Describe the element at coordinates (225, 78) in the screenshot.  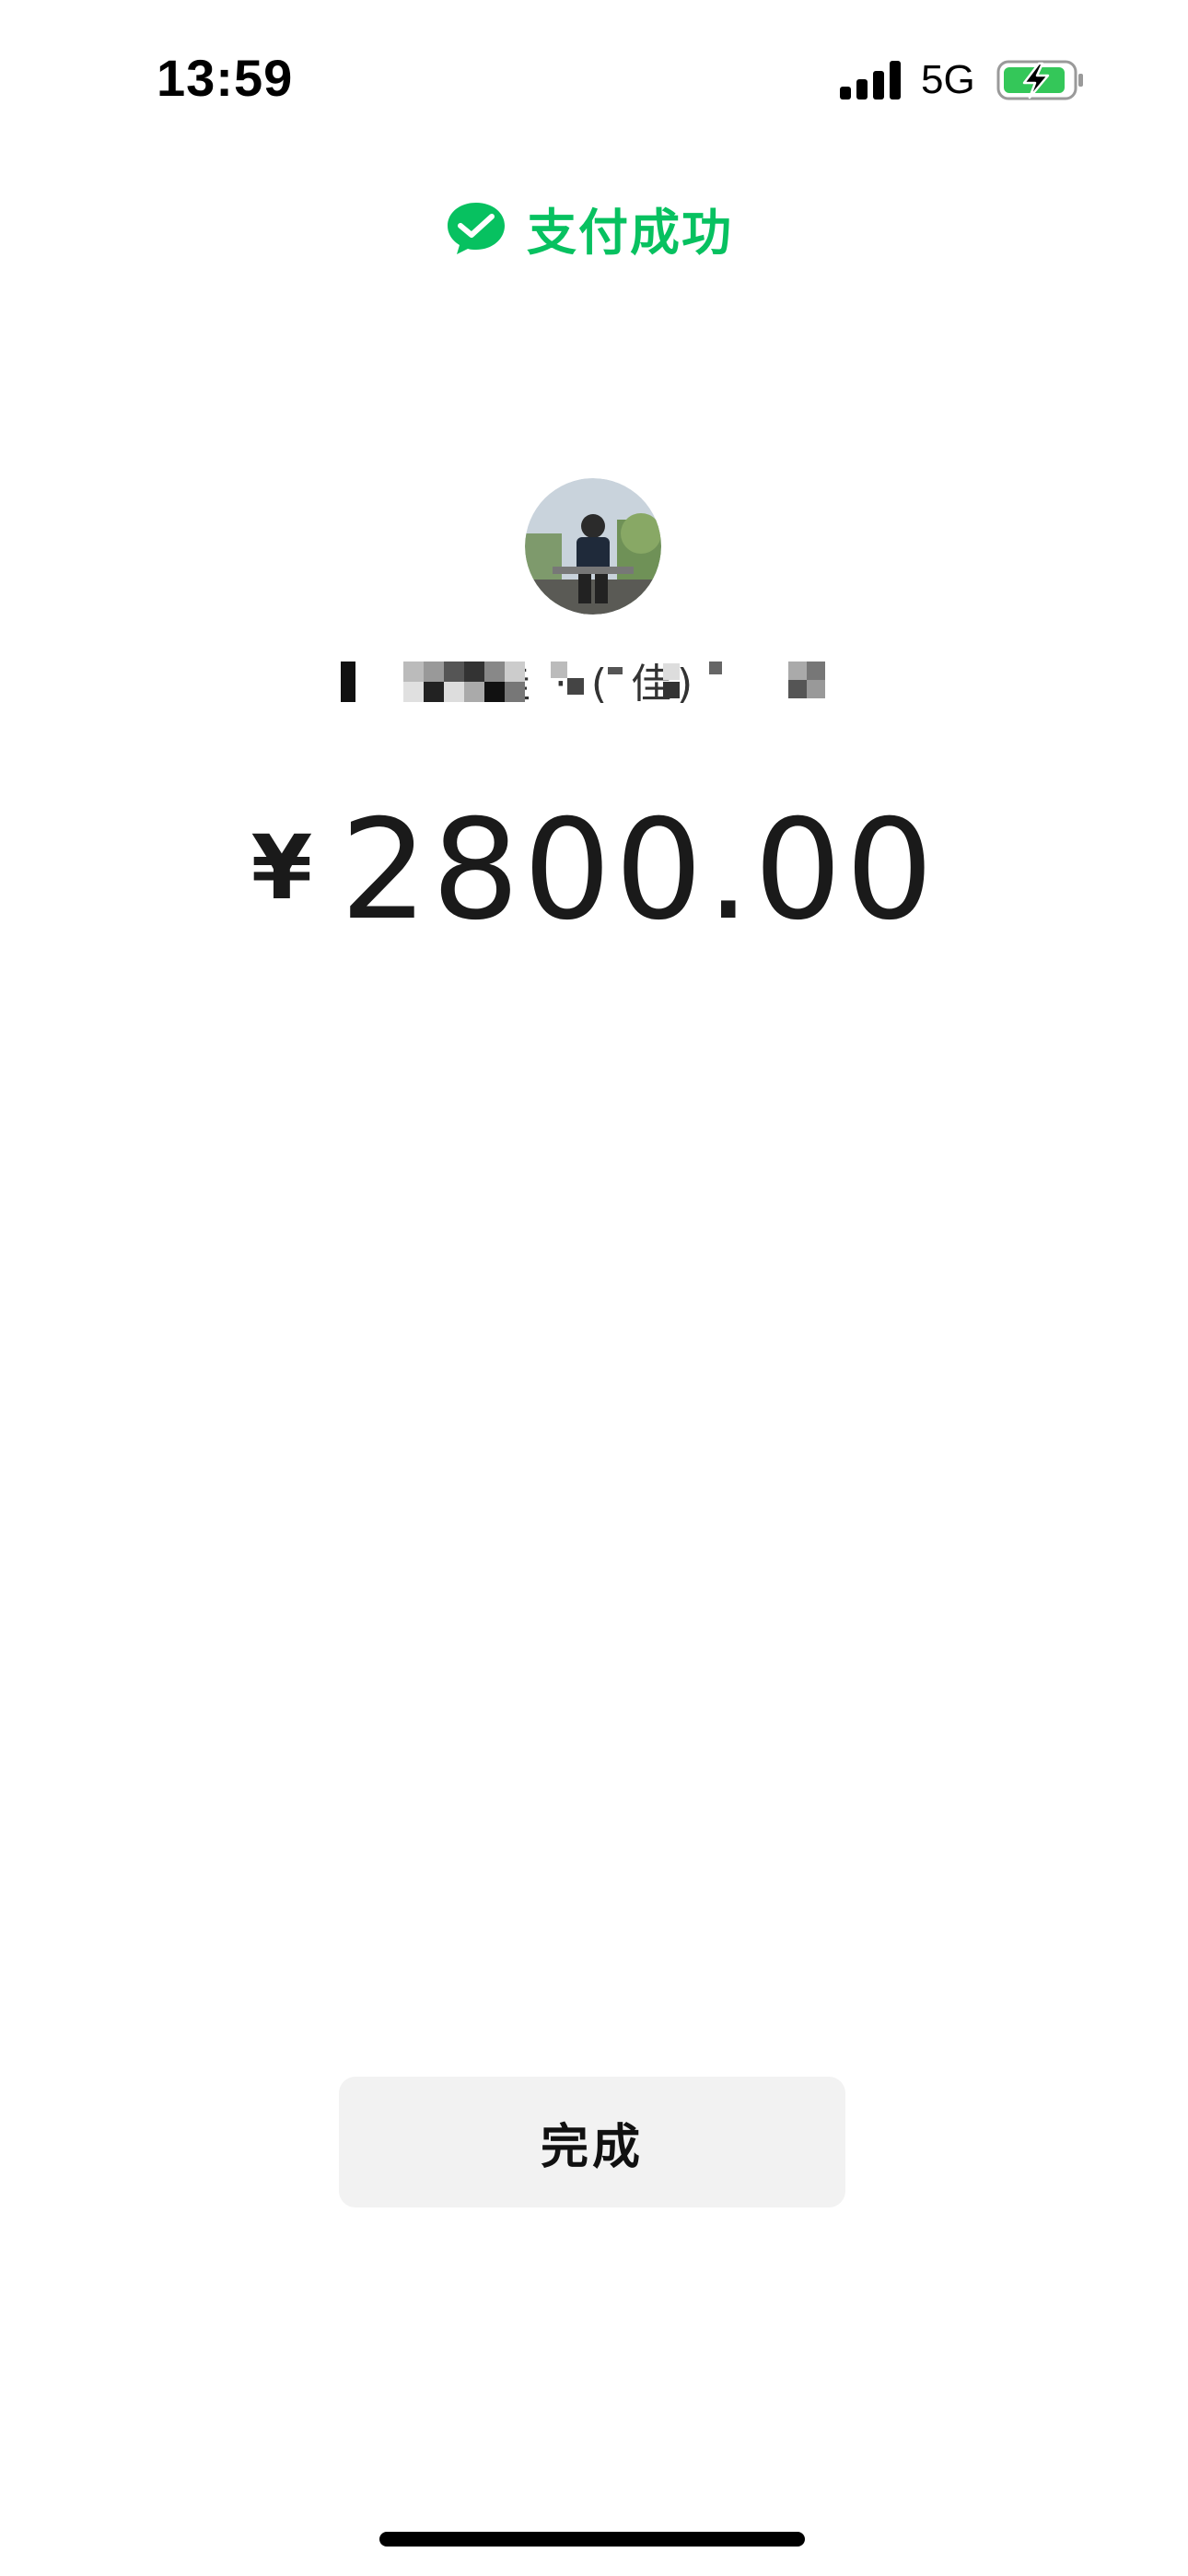
I see `status-time: 13:59` at that location.